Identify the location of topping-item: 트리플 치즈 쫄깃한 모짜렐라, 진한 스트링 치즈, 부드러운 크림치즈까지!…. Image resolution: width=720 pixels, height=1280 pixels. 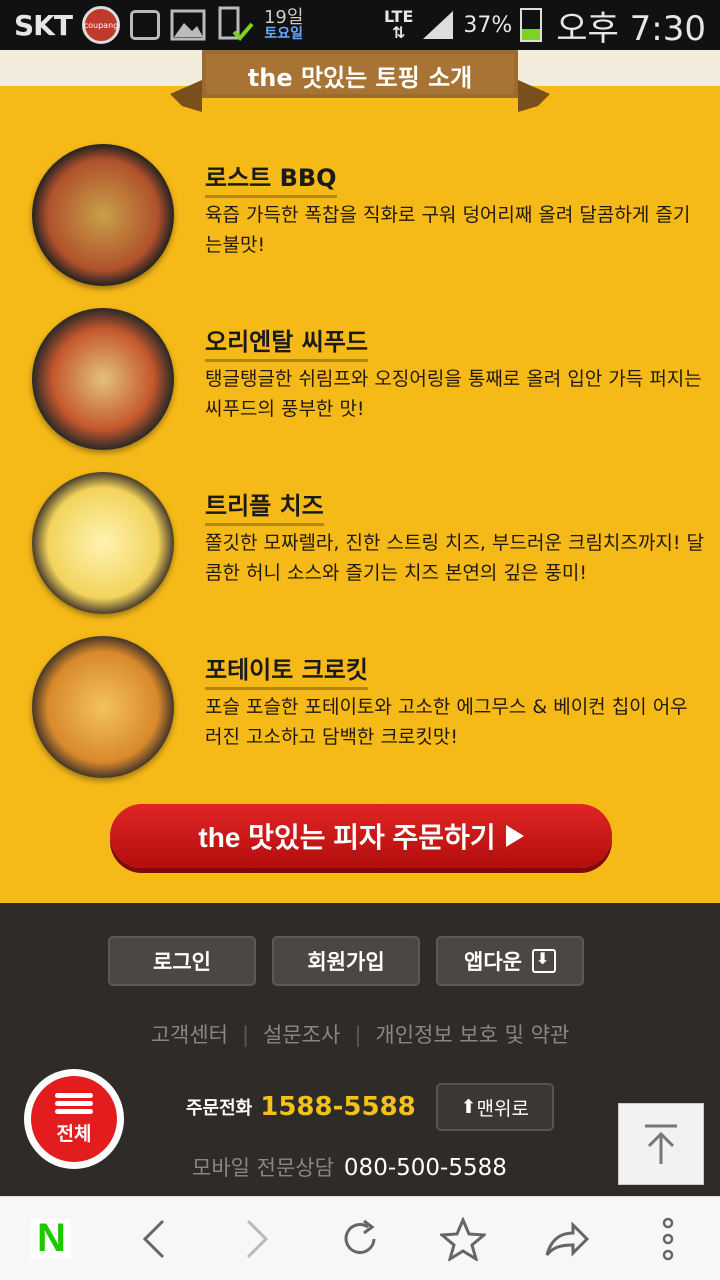
(360, 550).